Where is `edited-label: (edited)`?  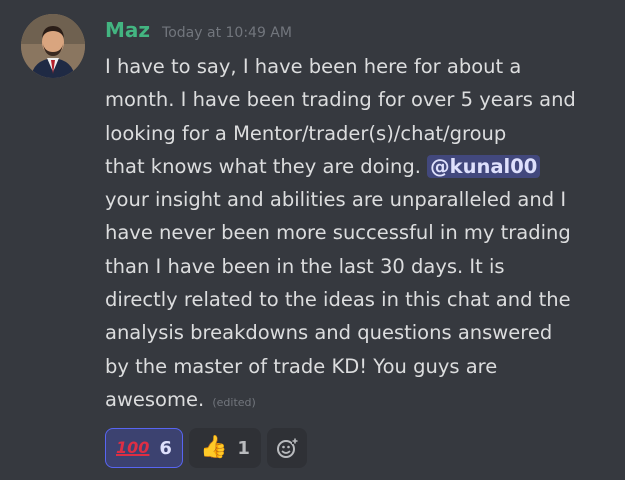 edited-label: (edited) is located at coordinates (234, 402).